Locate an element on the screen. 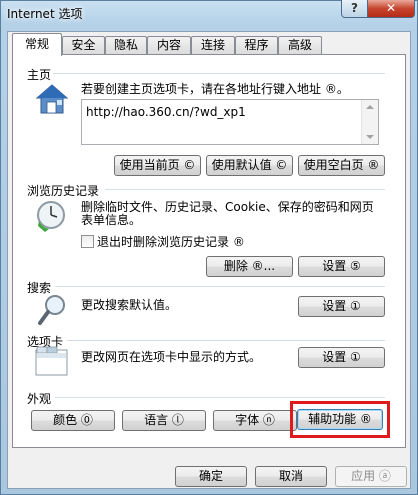 The image size is (418, 495). search-description: 更改搜索默认值。 is located at coordinates (129, 305).